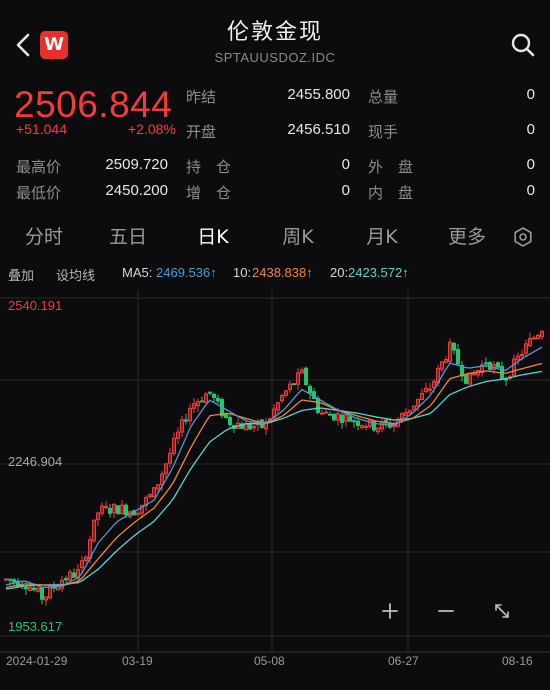 Image resolution: width=550 pixels, height=690 pixels. Describe the element at coordinates (390, 611) in the screenshot. I see `plus-icon` at that location.